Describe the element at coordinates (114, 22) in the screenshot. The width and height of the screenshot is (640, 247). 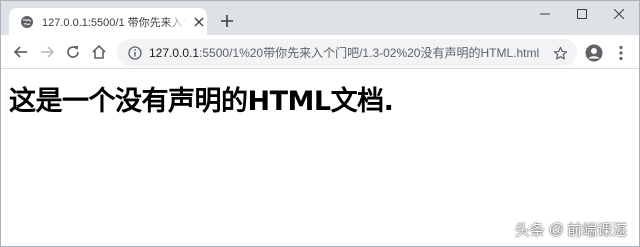
I see `tab-title: 127.0.0.1:5500/1 带你先来入个门吧` at that location.